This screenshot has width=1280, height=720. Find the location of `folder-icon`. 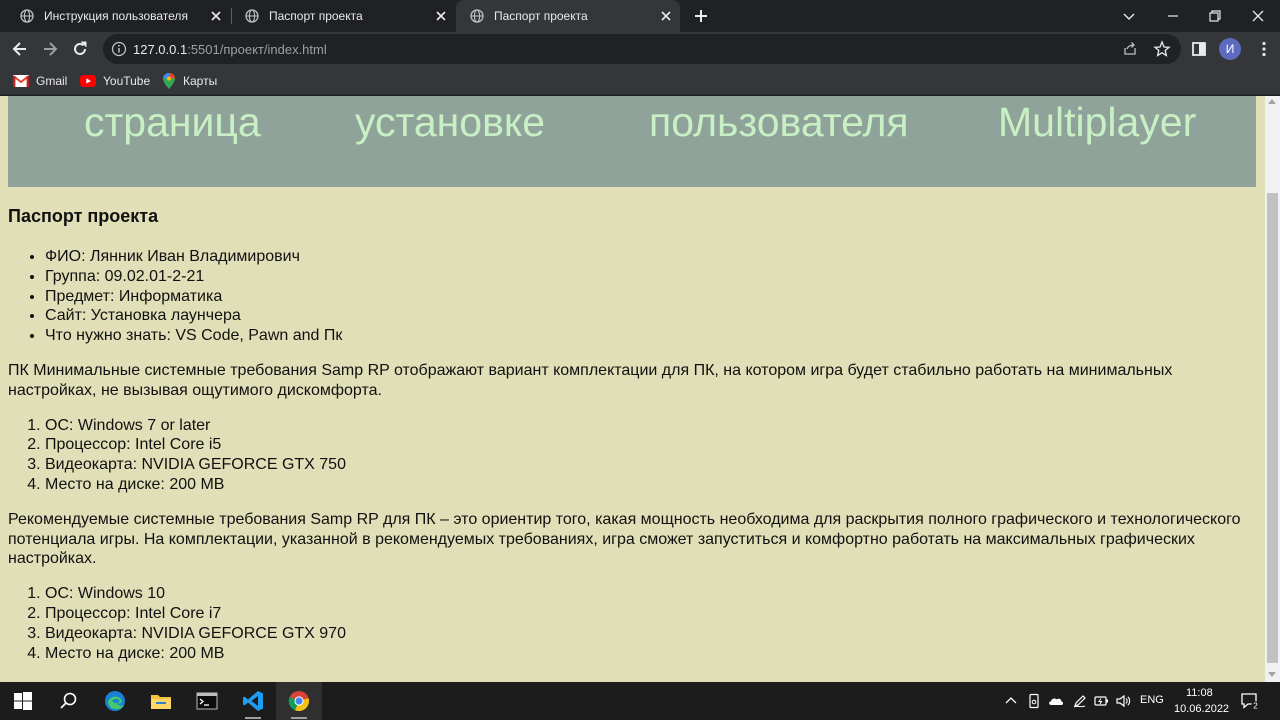

folder-icon is located at coordinates (161, 702).